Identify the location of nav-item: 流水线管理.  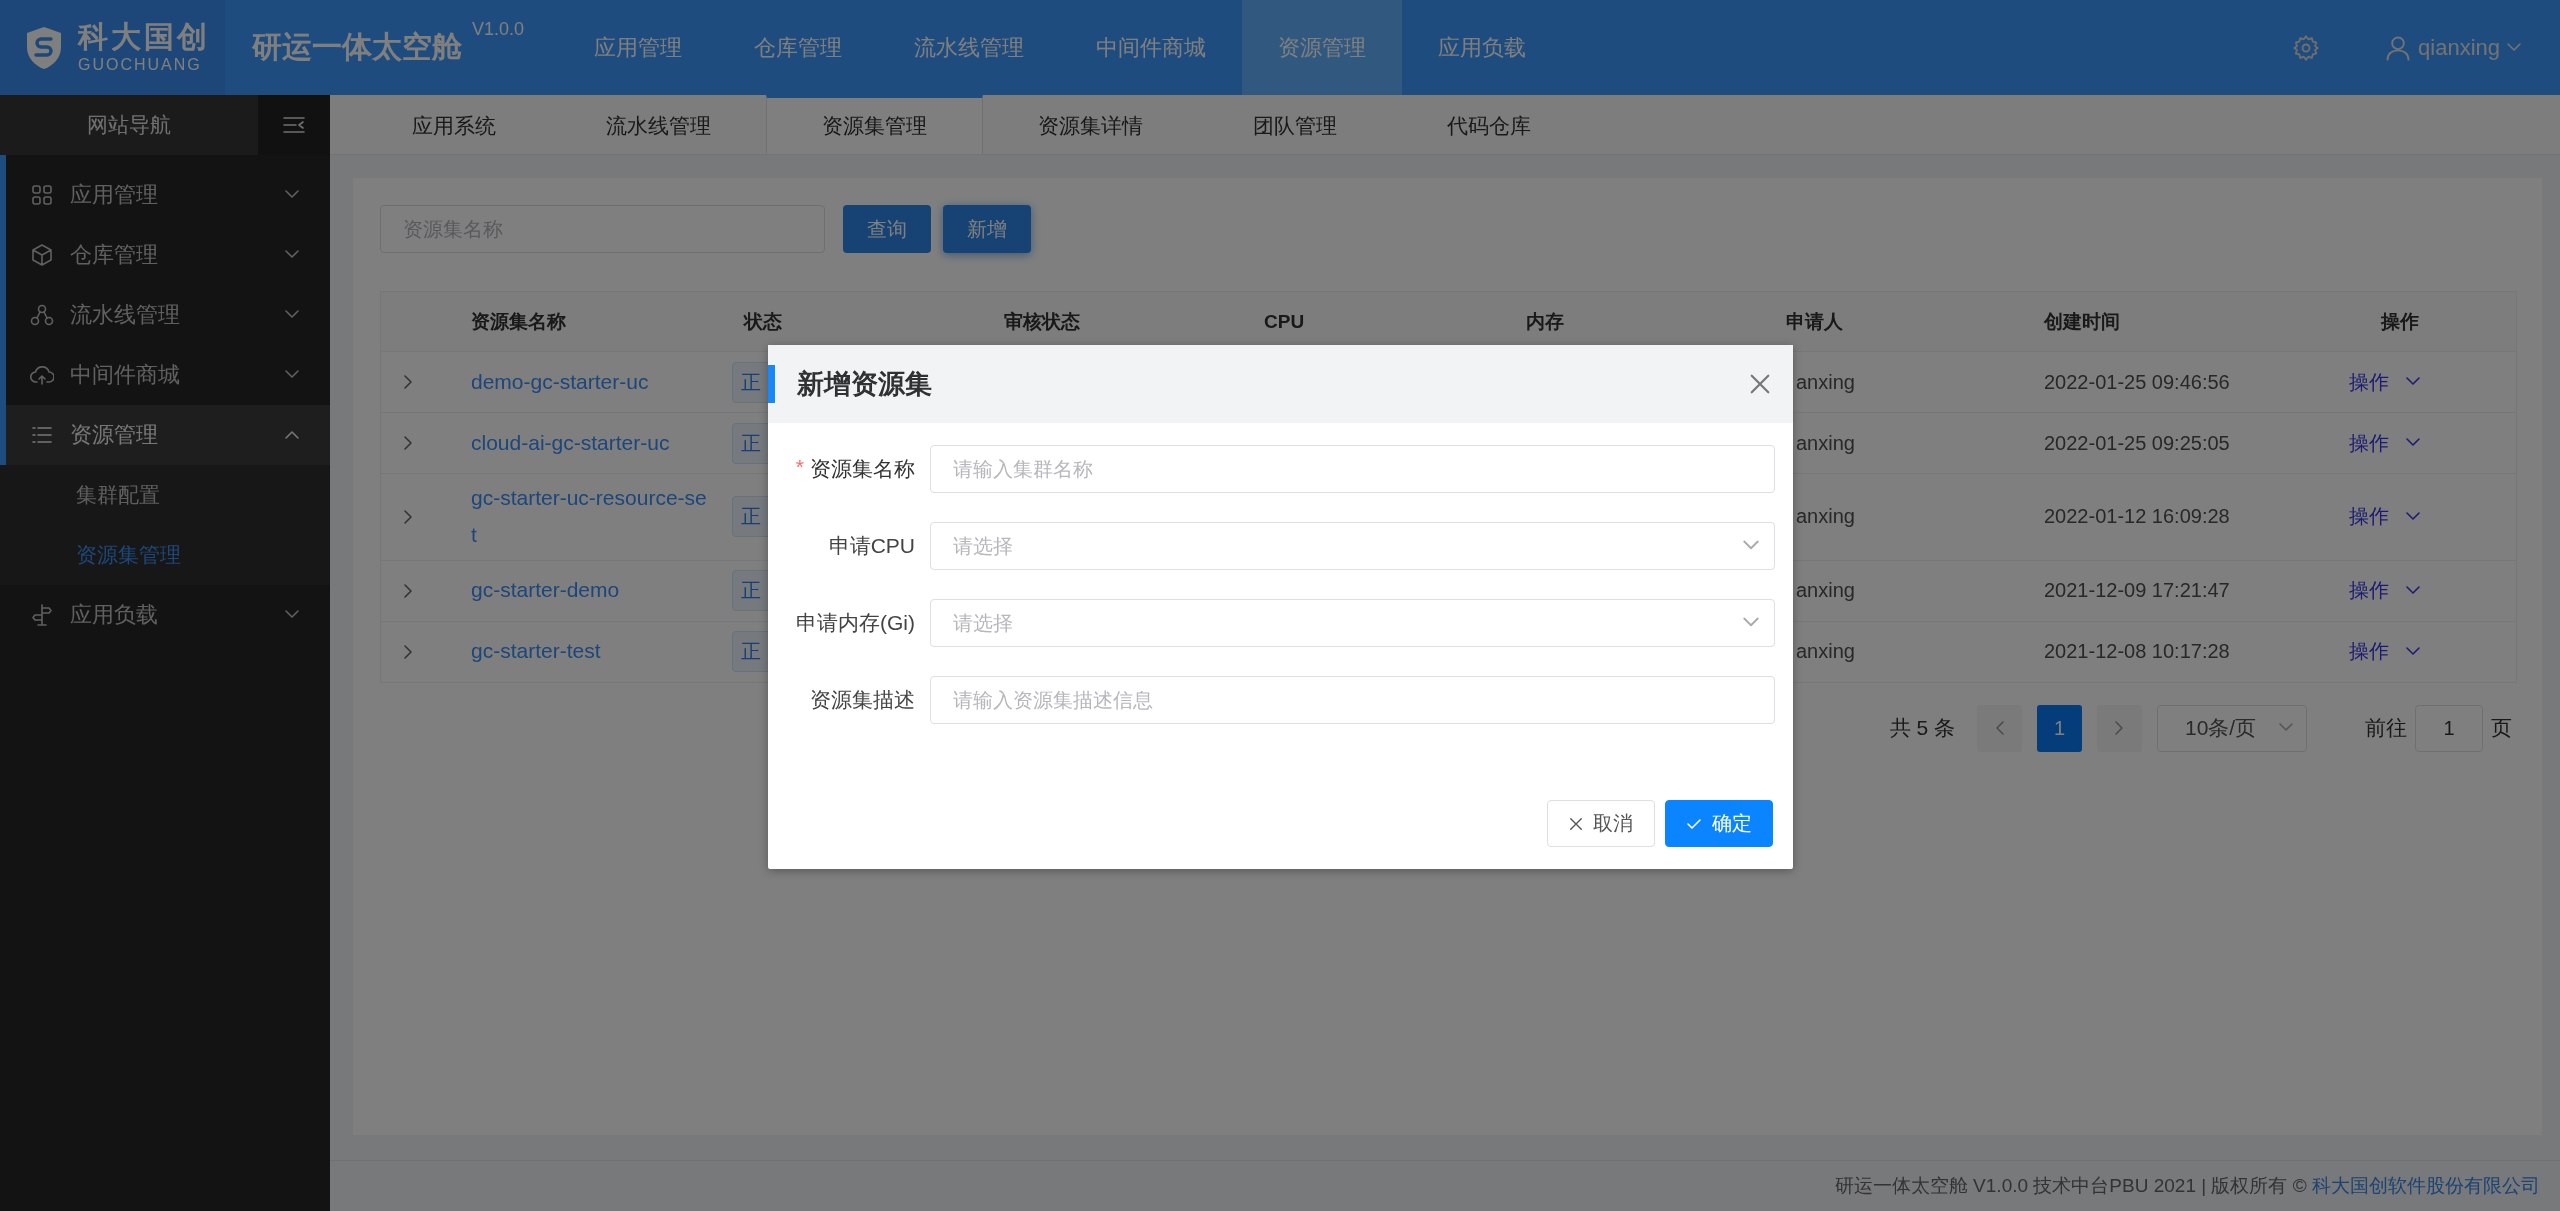
(969, 47).